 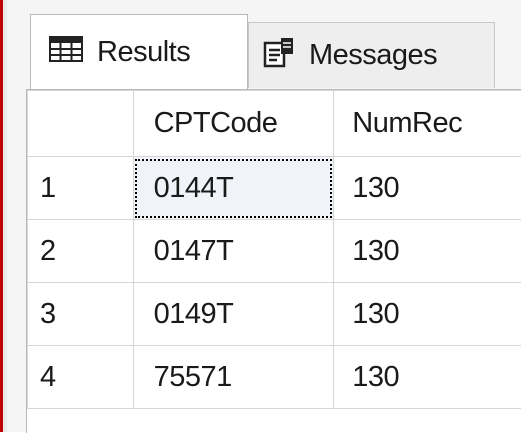 What do you see at coordinates (233, 251) in the screenshot?
I see `cell-cptcode: 0147T` at bounding box center [233, 251].